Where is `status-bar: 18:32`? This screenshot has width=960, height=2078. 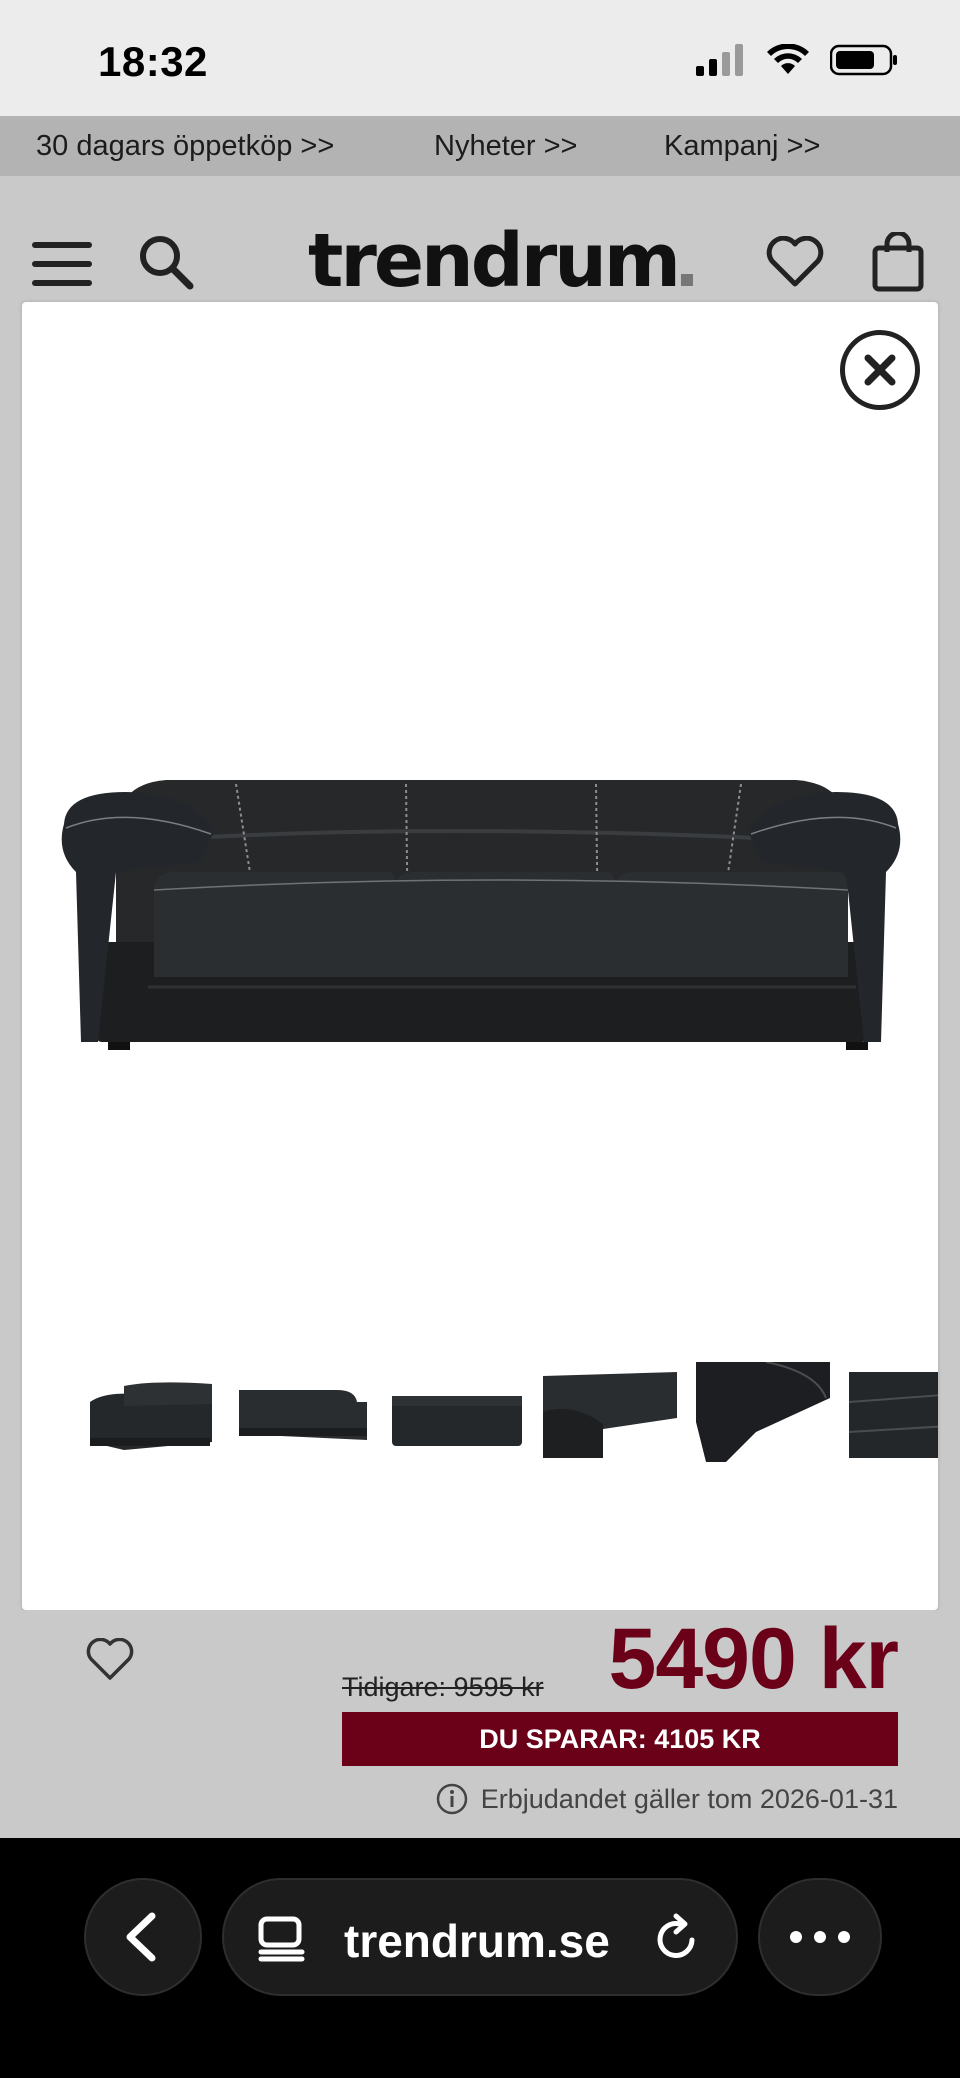
status-bar: 18:32 is located at coordinates (480, 58).